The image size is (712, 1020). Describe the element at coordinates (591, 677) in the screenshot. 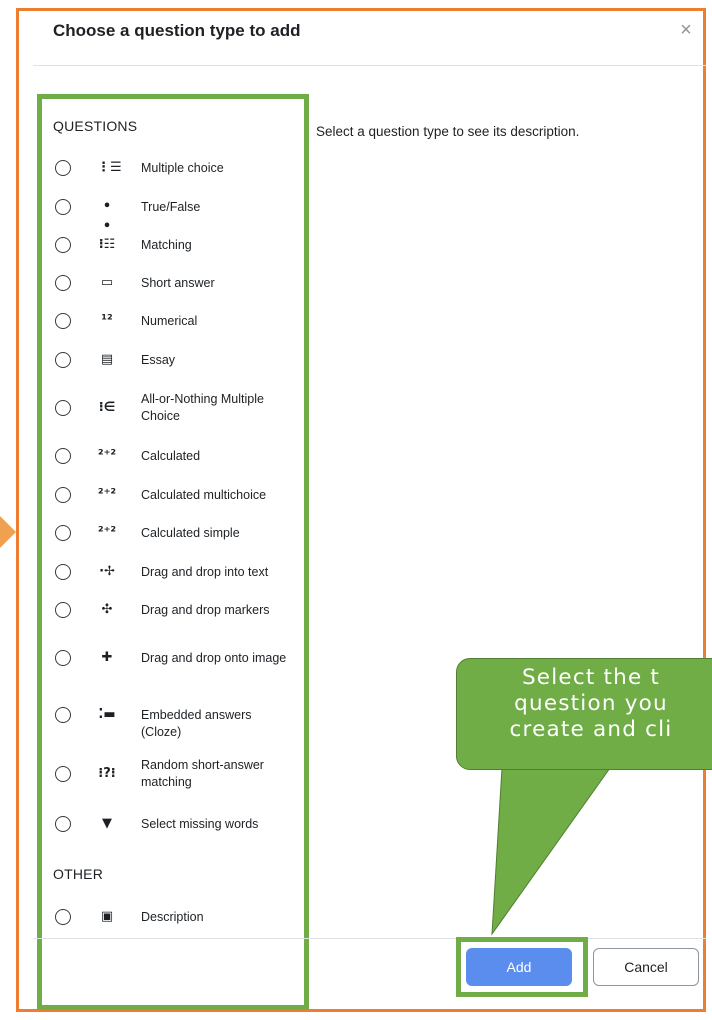

I see `callout-line-1: Select the t` at that location.